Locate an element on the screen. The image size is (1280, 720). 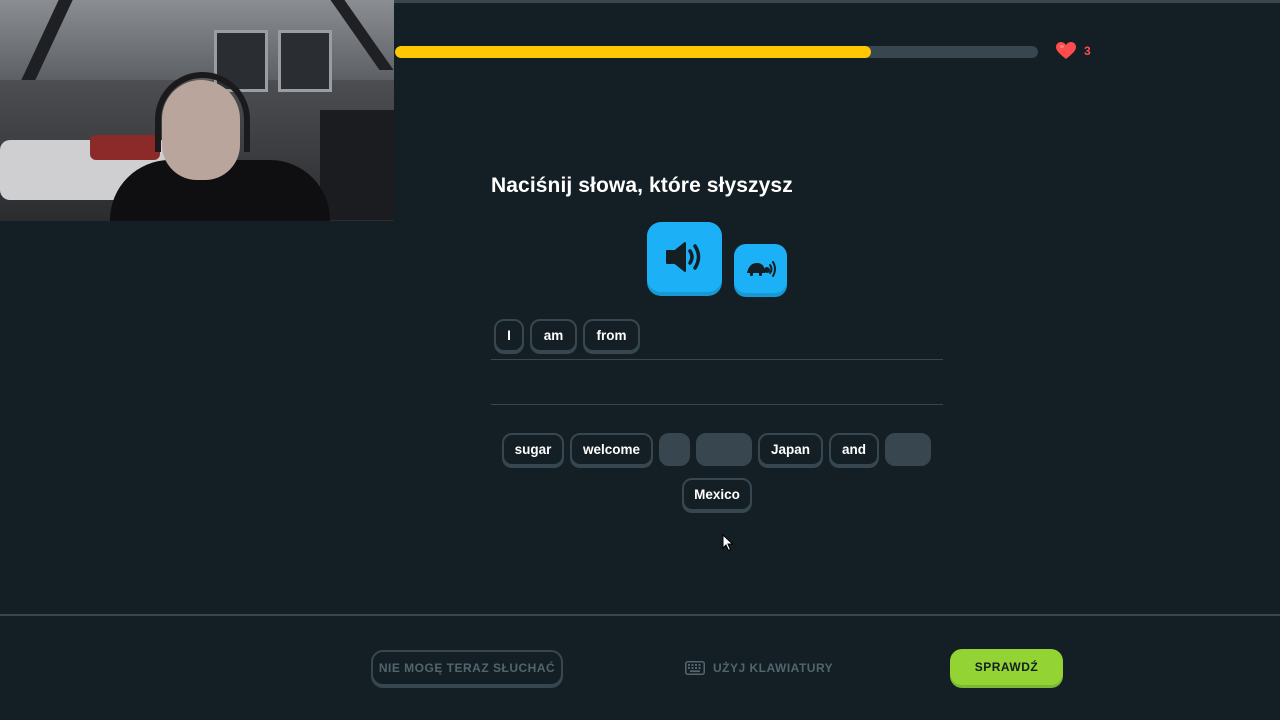
answer-chip: am is located at coordinates (553, 335).